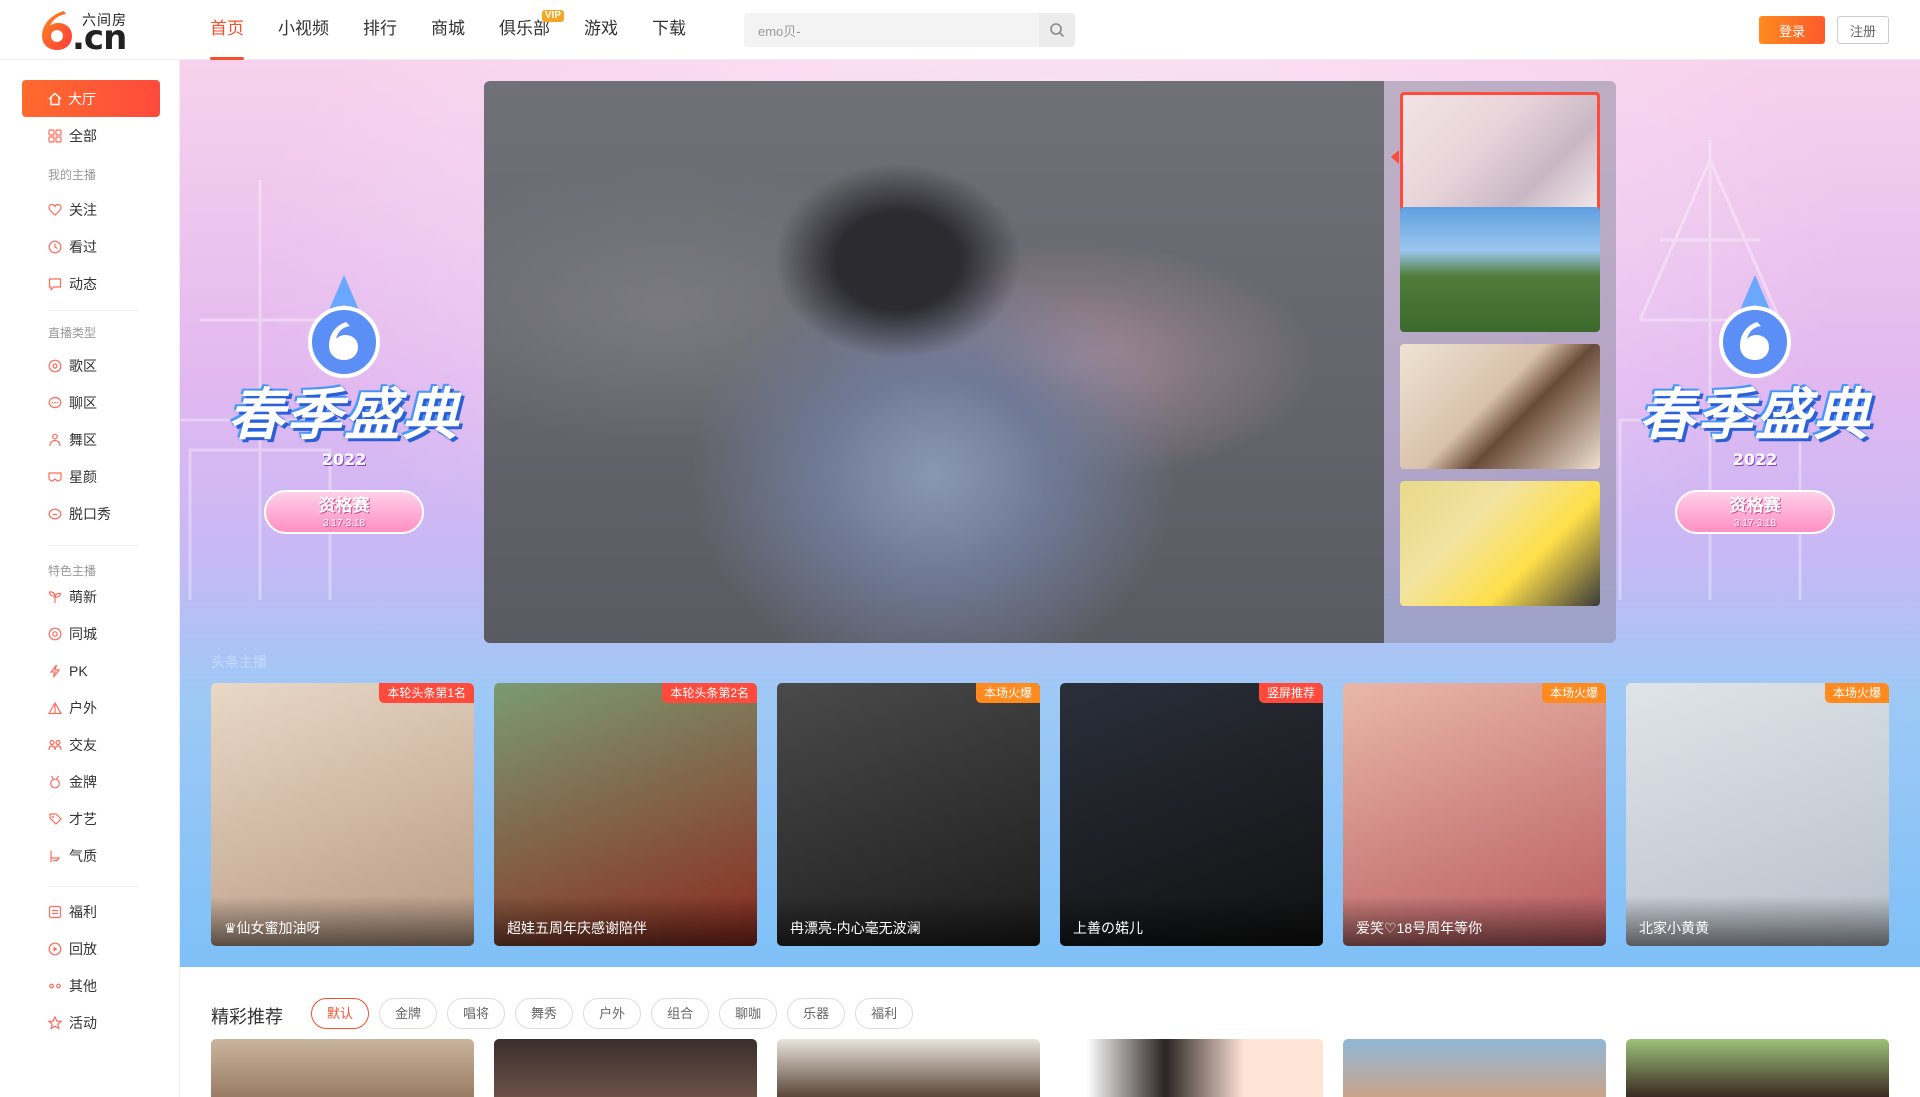  I want to click on card-anchor-name: 北家小黄黄, so click(1674, 928).